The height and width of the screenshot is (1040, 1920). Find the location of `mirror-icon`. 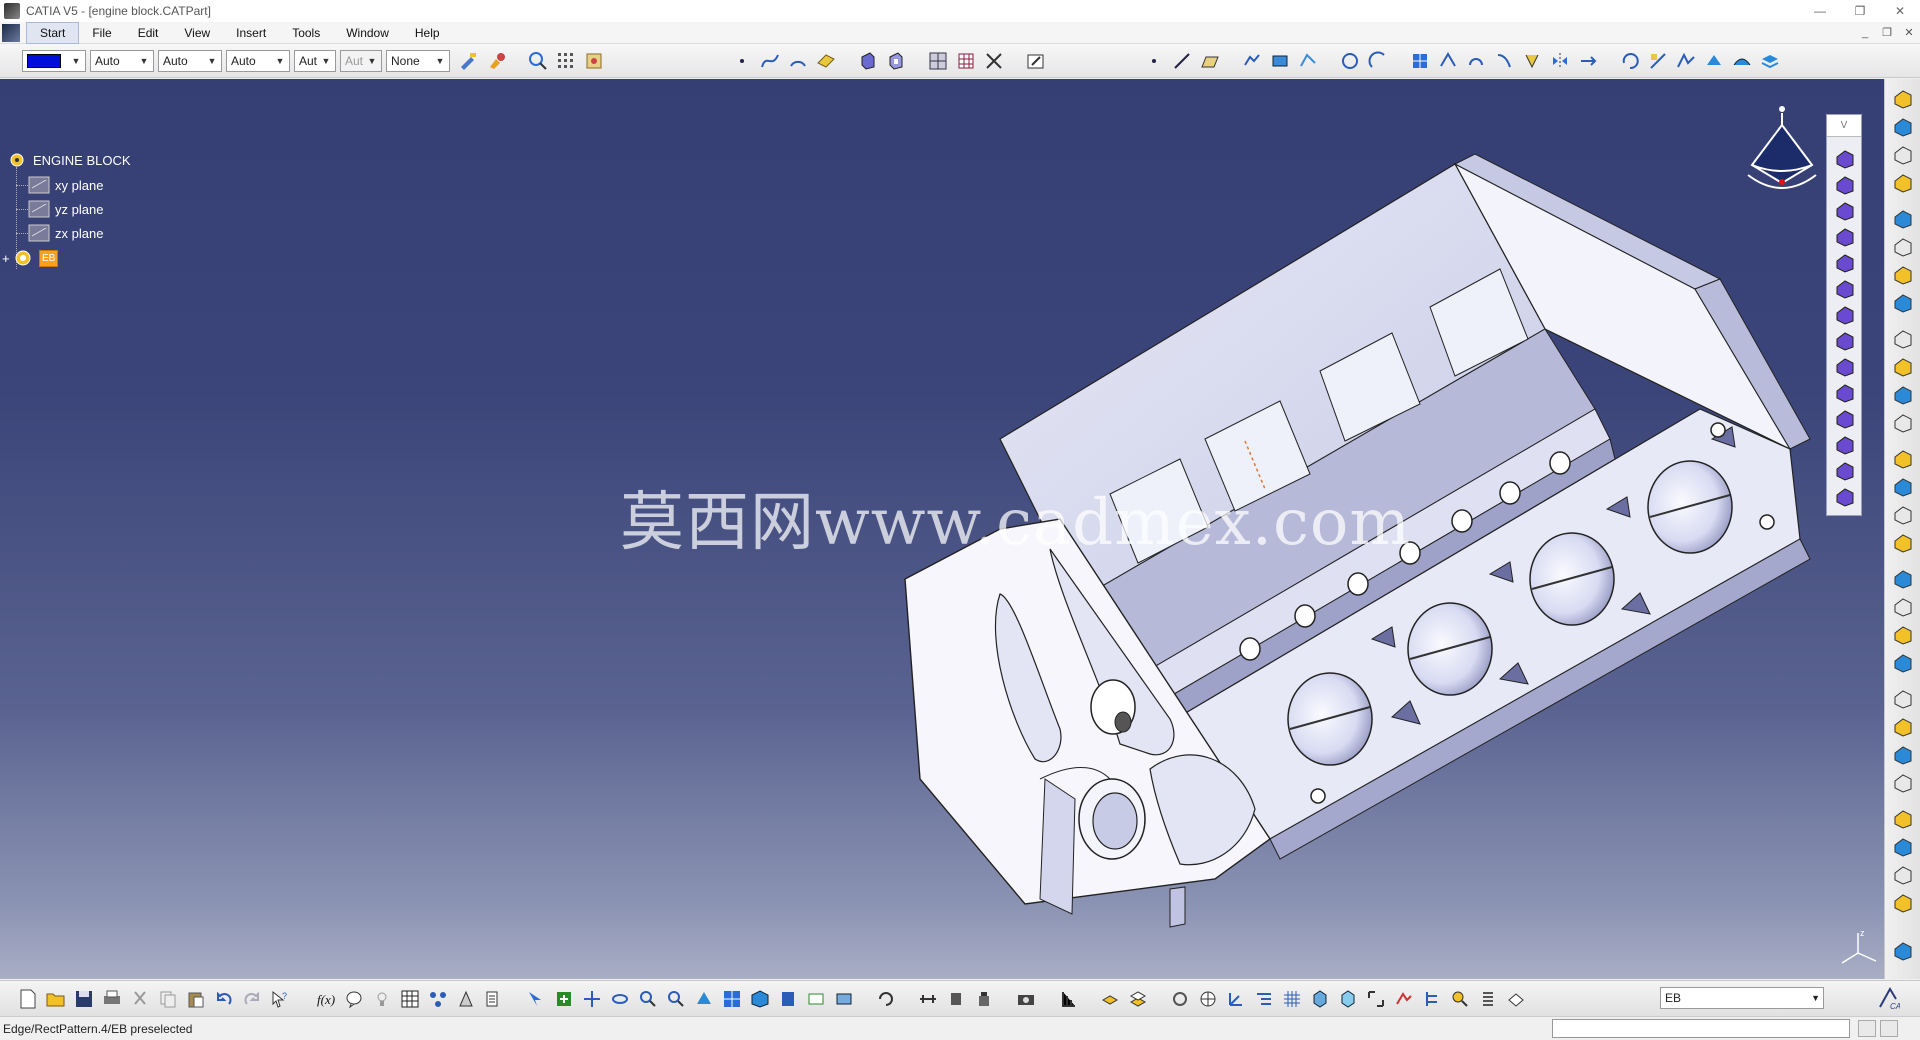

mirror-icon is located at coordinates (1560, 61).